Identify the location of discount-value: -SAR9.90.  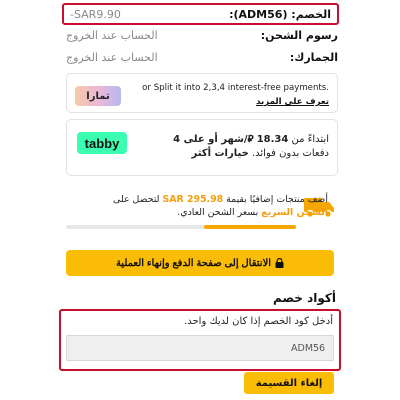
(95, 14).